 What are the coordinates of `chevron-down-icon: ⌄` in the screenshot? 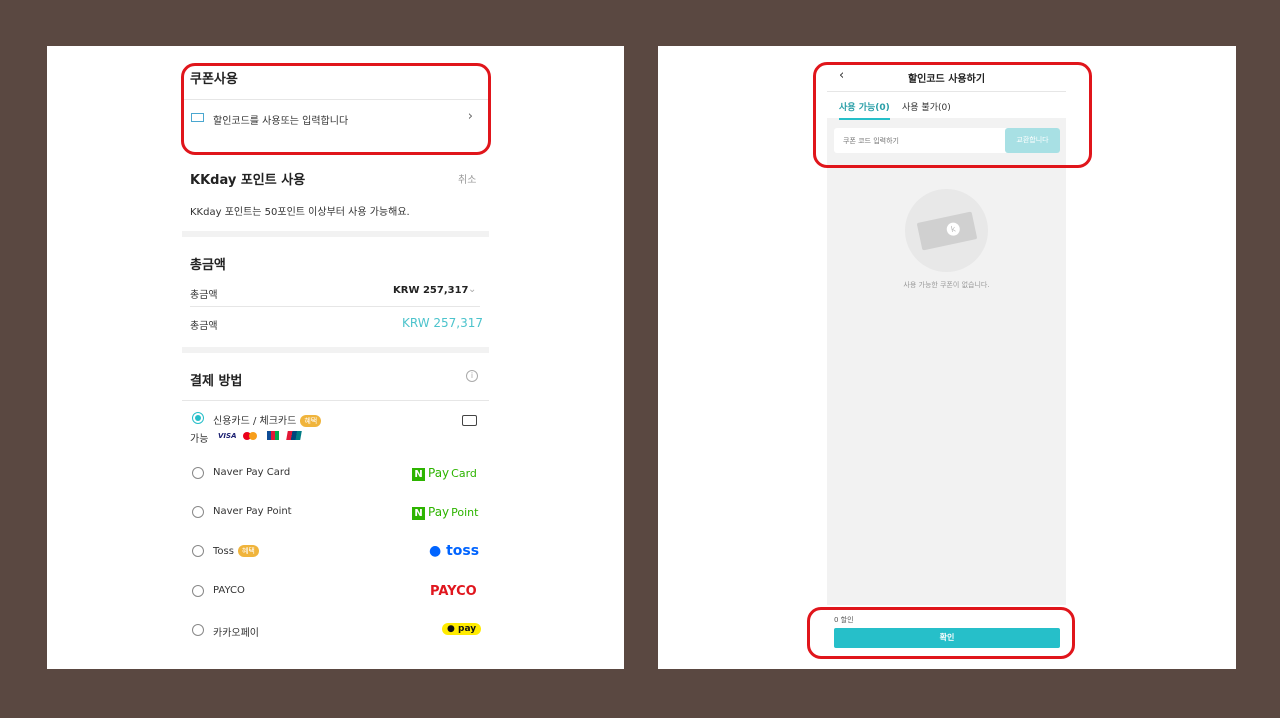 It's located at (472, 289).